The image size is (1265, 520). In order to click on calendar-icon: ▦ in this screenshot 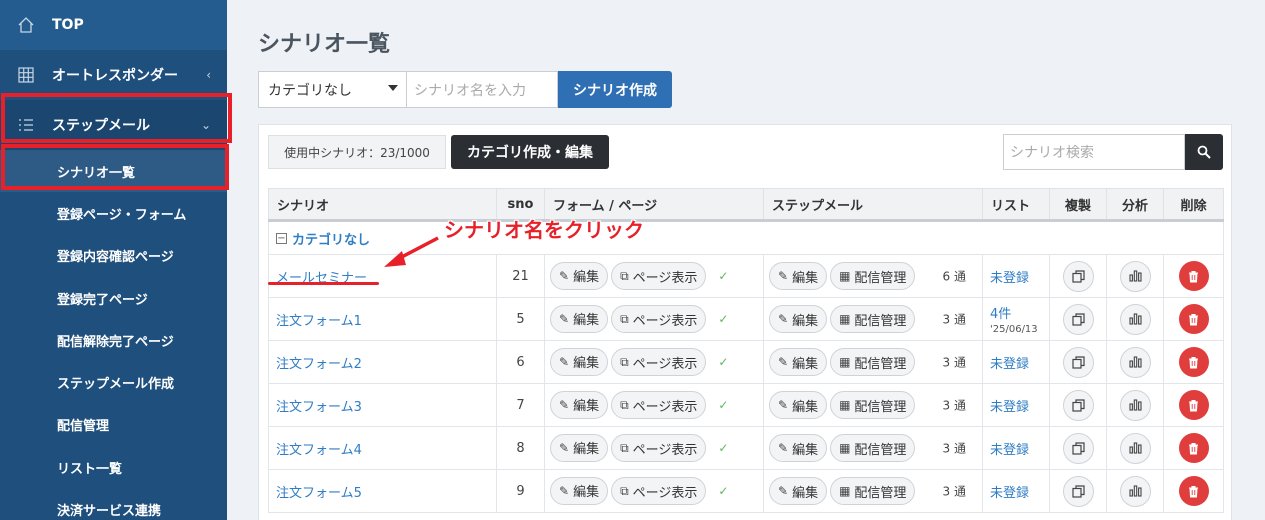, I will do `click(845, 491)`.